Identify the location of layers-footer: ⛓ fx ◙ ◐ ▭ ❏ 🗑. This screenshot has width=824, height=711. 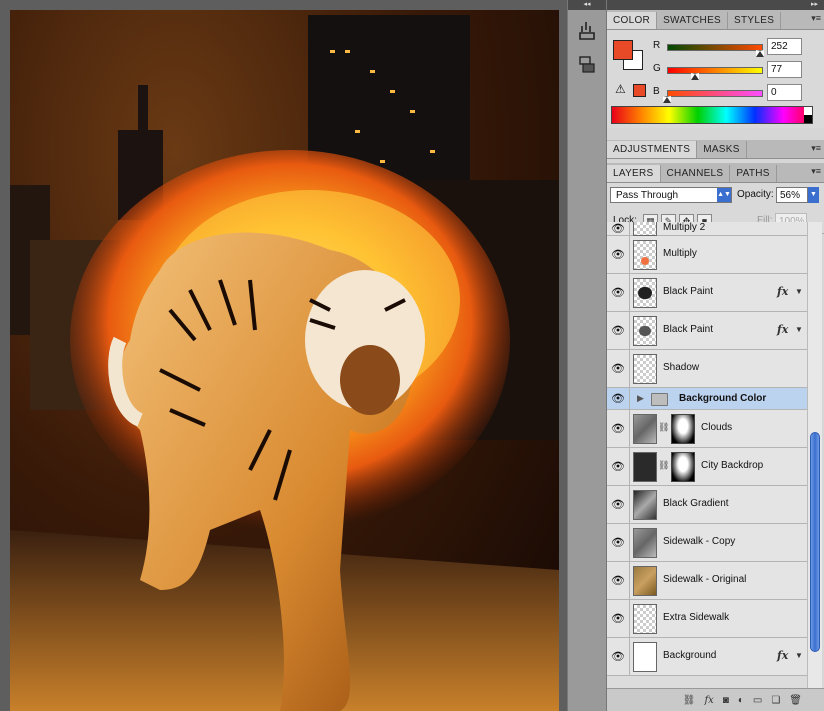
(715, 699).